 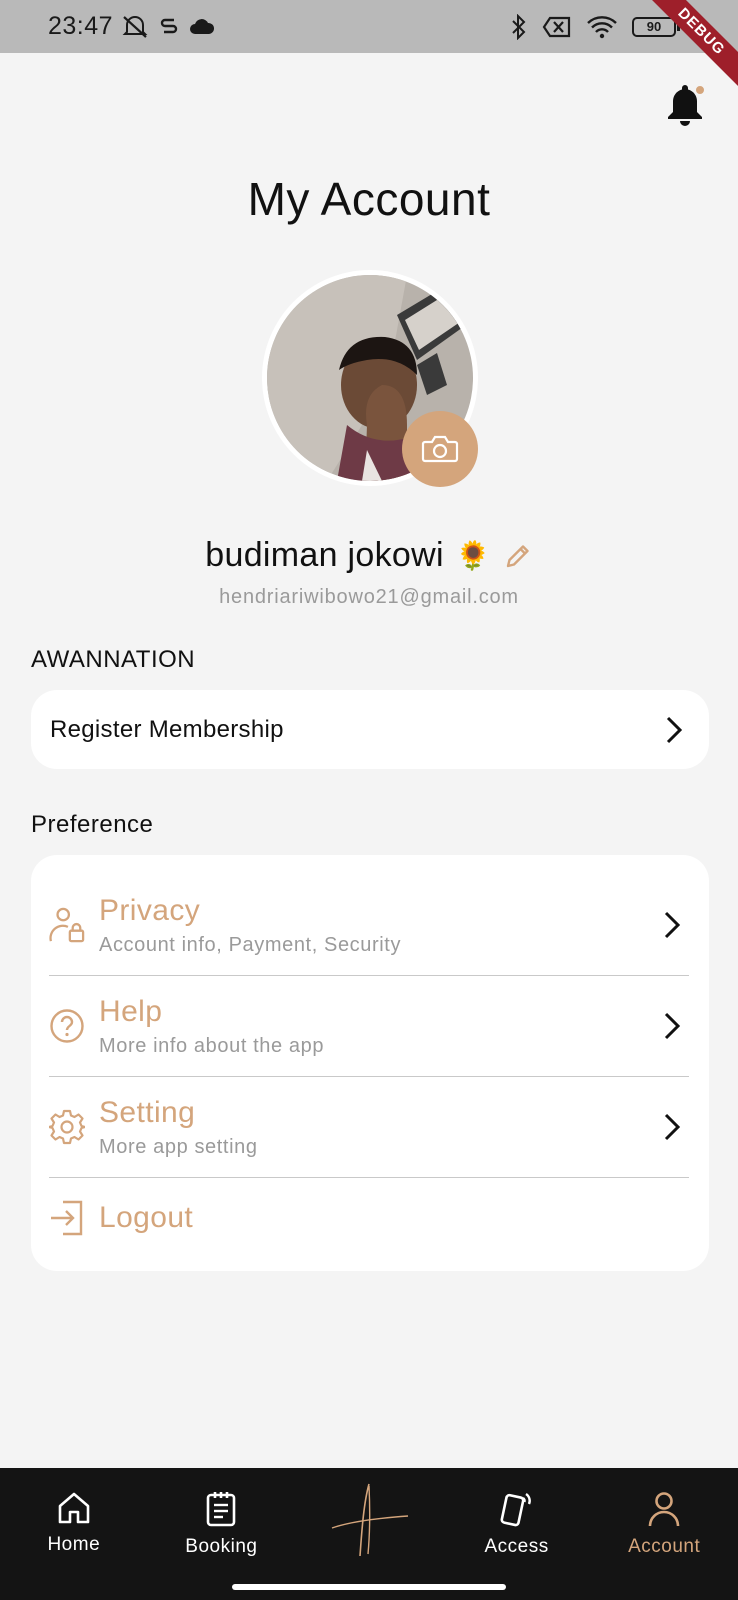 What do you see at coordinates (67, 1218) in the screenshot?
I see `logout-icon` at bounding box center [67, 1218].